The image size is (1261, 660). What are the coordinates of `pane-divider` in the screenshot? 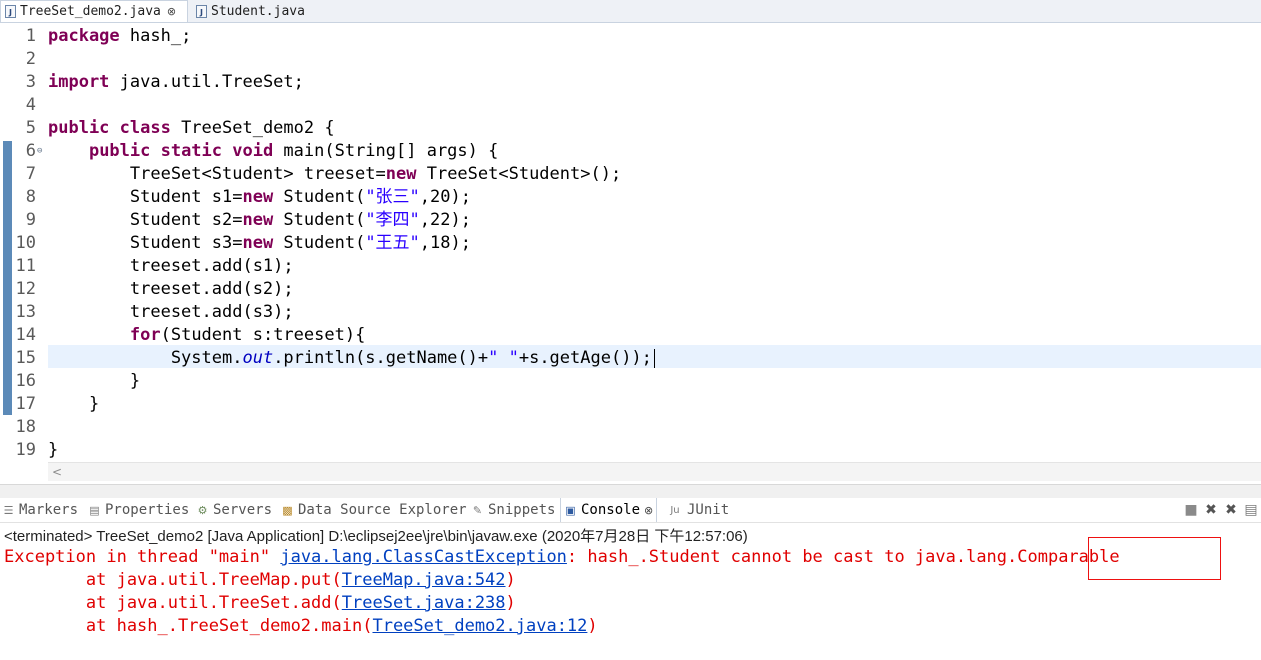 It's located at (630, 491).